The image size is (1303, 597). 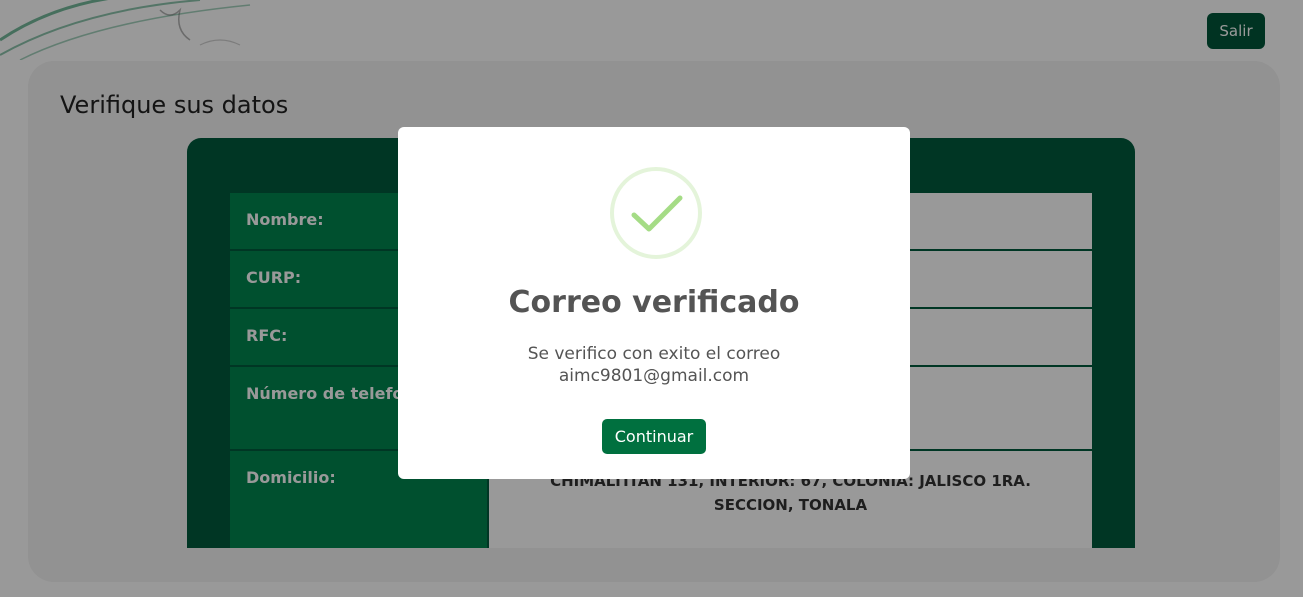 What do you see at coordinates (654, 436) in the screenshot?
I see `continue-button: Continuar` at bounding box center [654, 436].